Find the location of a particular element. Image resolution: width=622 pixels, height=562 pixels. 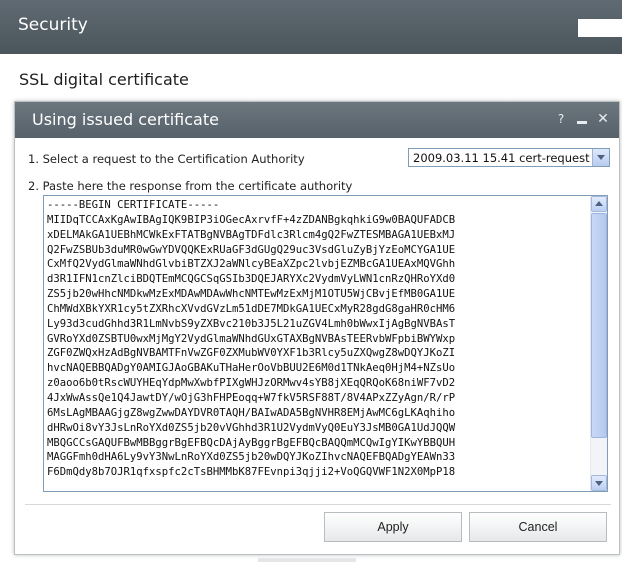

top-bar: Security is located at coordinates (311, 27).